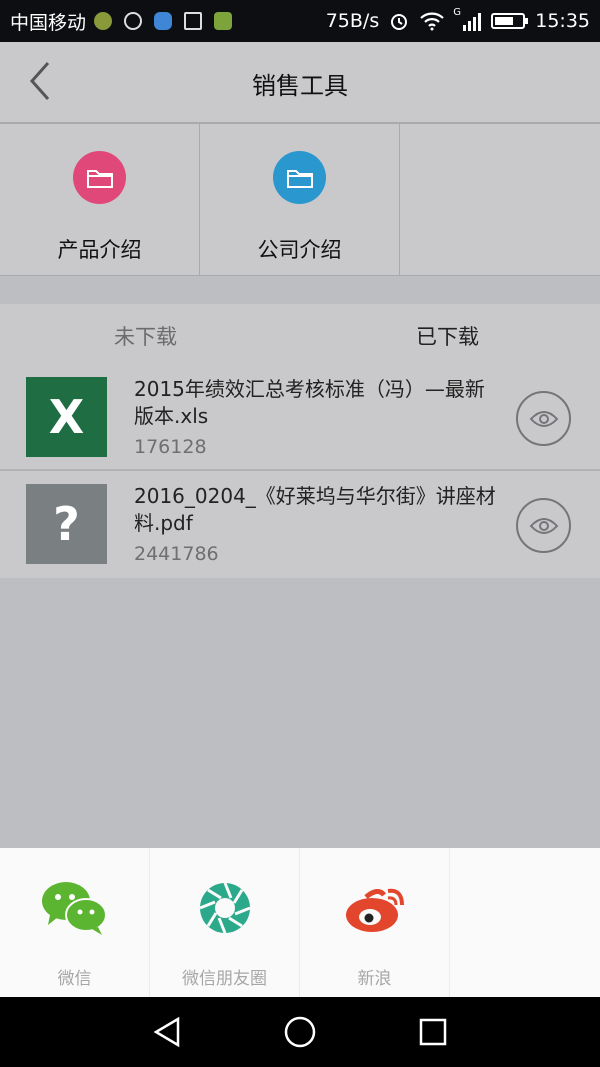 The height and width of the screenshot is (1067, 600). Describe the element at coordinates (300, 334) in the screenshot. I see `download-tabs: 未下载 已下载` at that location.